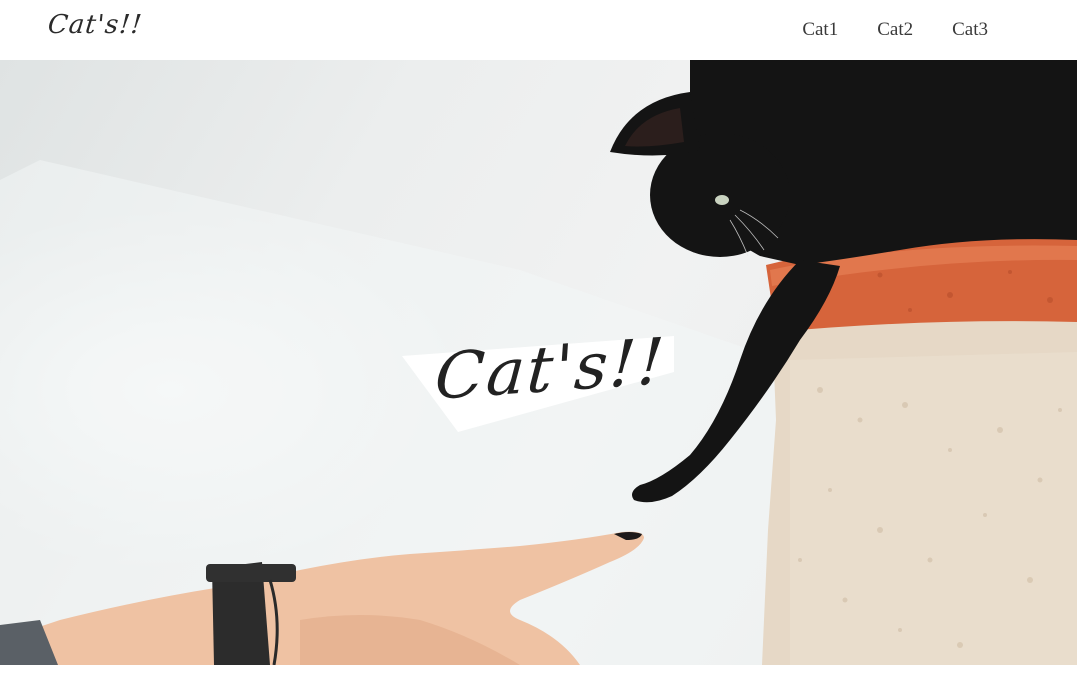 This screenshot has height=673, width=1077. Describe the element at coordinates (970, 30) in the screenshot. I see `nav-link-cat3: Cat3` at that location.